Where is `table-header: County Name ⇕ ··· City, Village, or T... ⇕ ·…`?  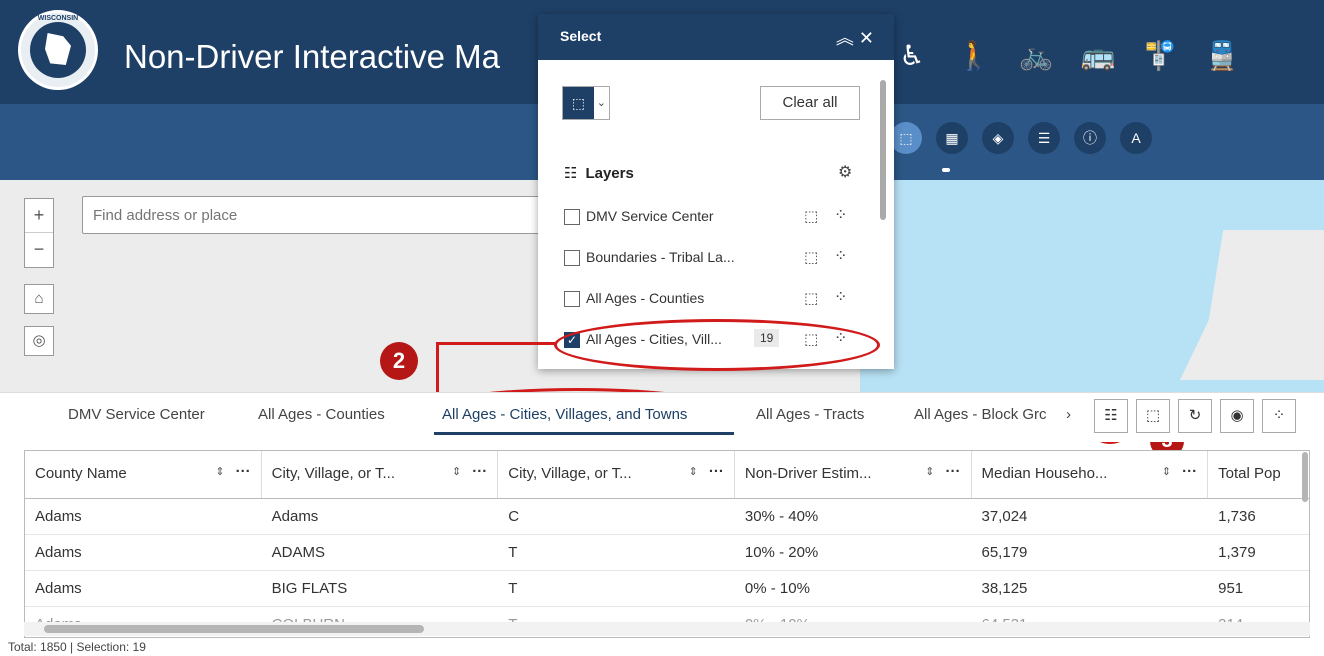 table-header: County Name ⇕ ··· City, Village, or T... ⇕ ·… is located at coordinates (667, 475).